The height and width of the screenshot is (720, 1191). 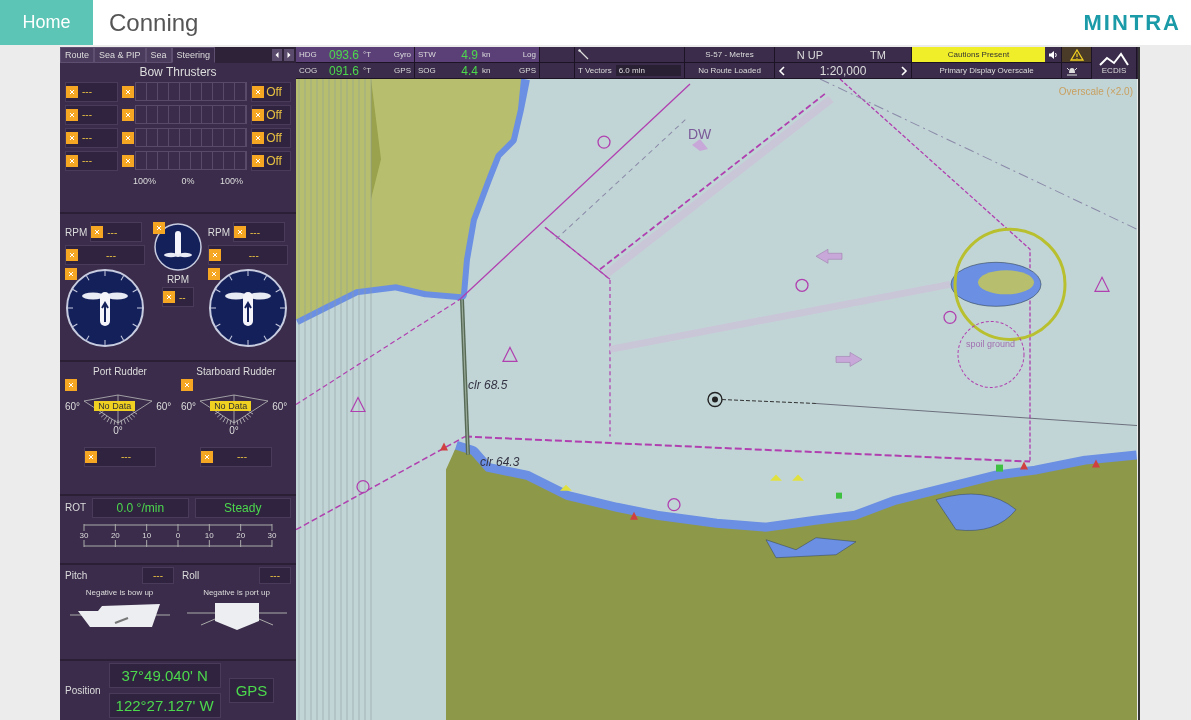 What do you see at coordinates (1095, 92) in the screenshot?
I see `overscale-label: Overscale (×2.0)` at bounding box center [1095, 92].